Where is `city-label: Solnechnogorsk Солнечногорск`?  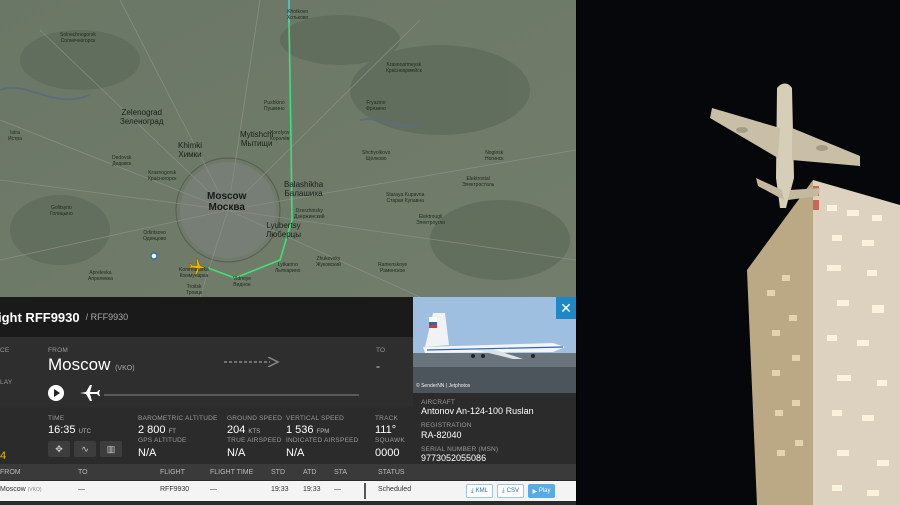 city-label: Solnechnogorsk Солнечногорск is located at coordinates (78, 38).